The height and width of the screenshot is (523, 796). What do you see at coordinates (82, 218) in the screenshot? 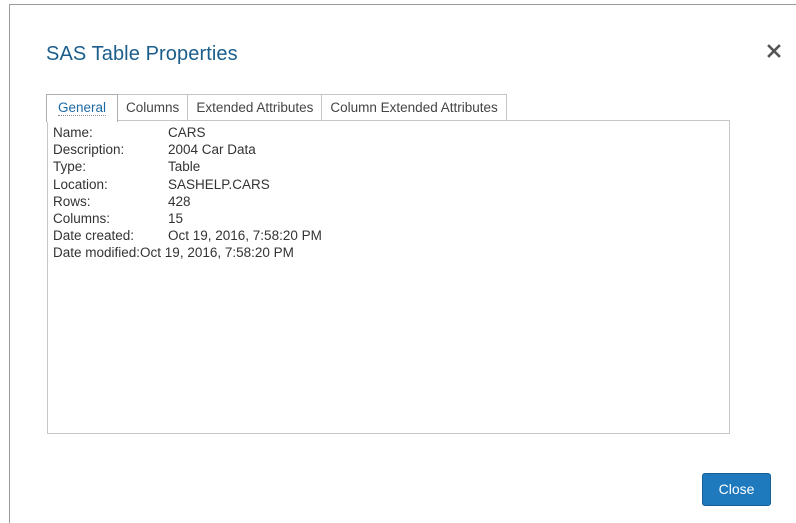
I see `property-label: Columns:` at bounding box center [82, 218].